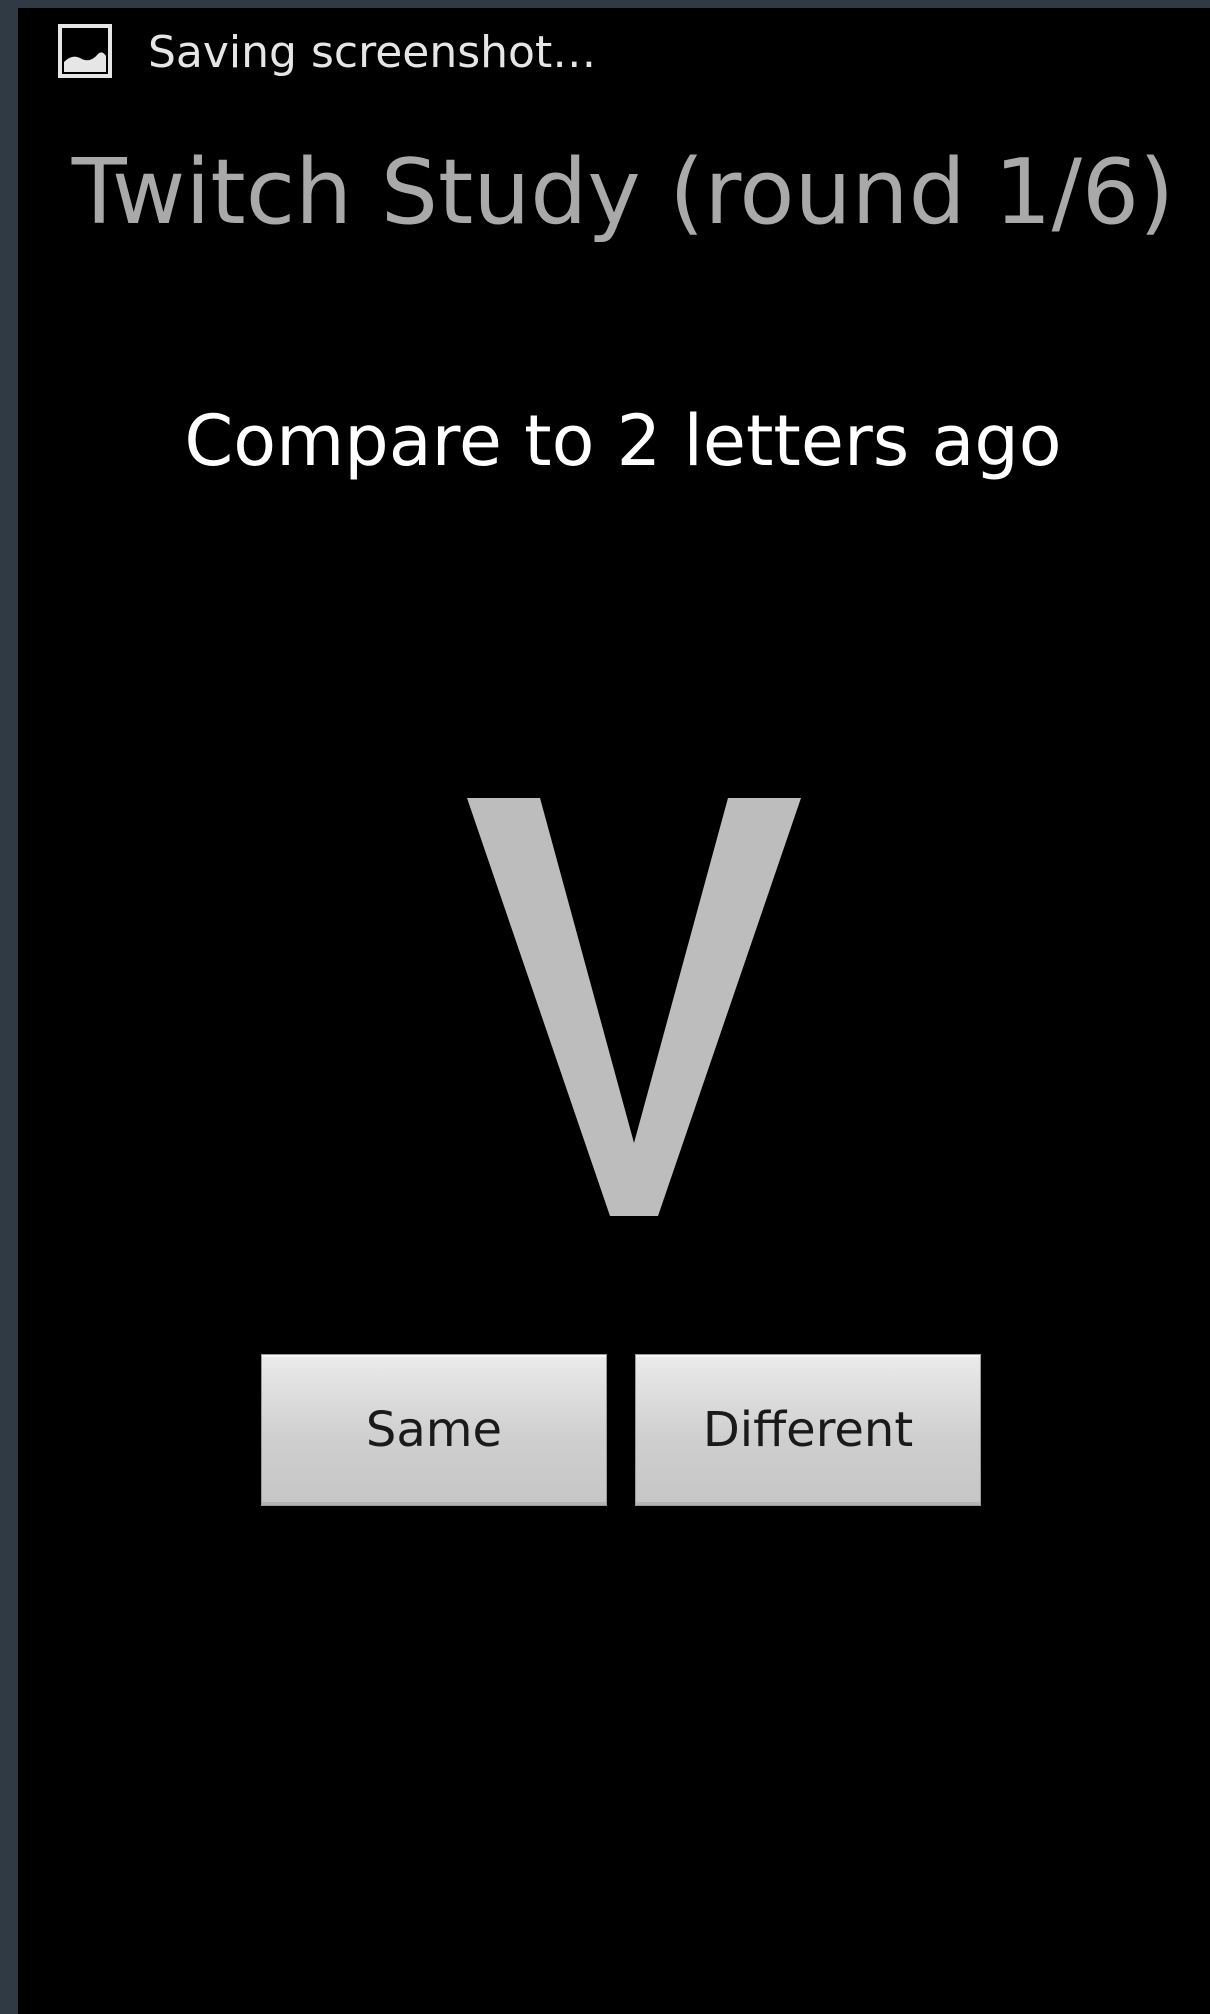 The image size is (1210, 2014). Describe the element at coordinates (85, 51) in the screenshot. I see `image-icon` at that location.